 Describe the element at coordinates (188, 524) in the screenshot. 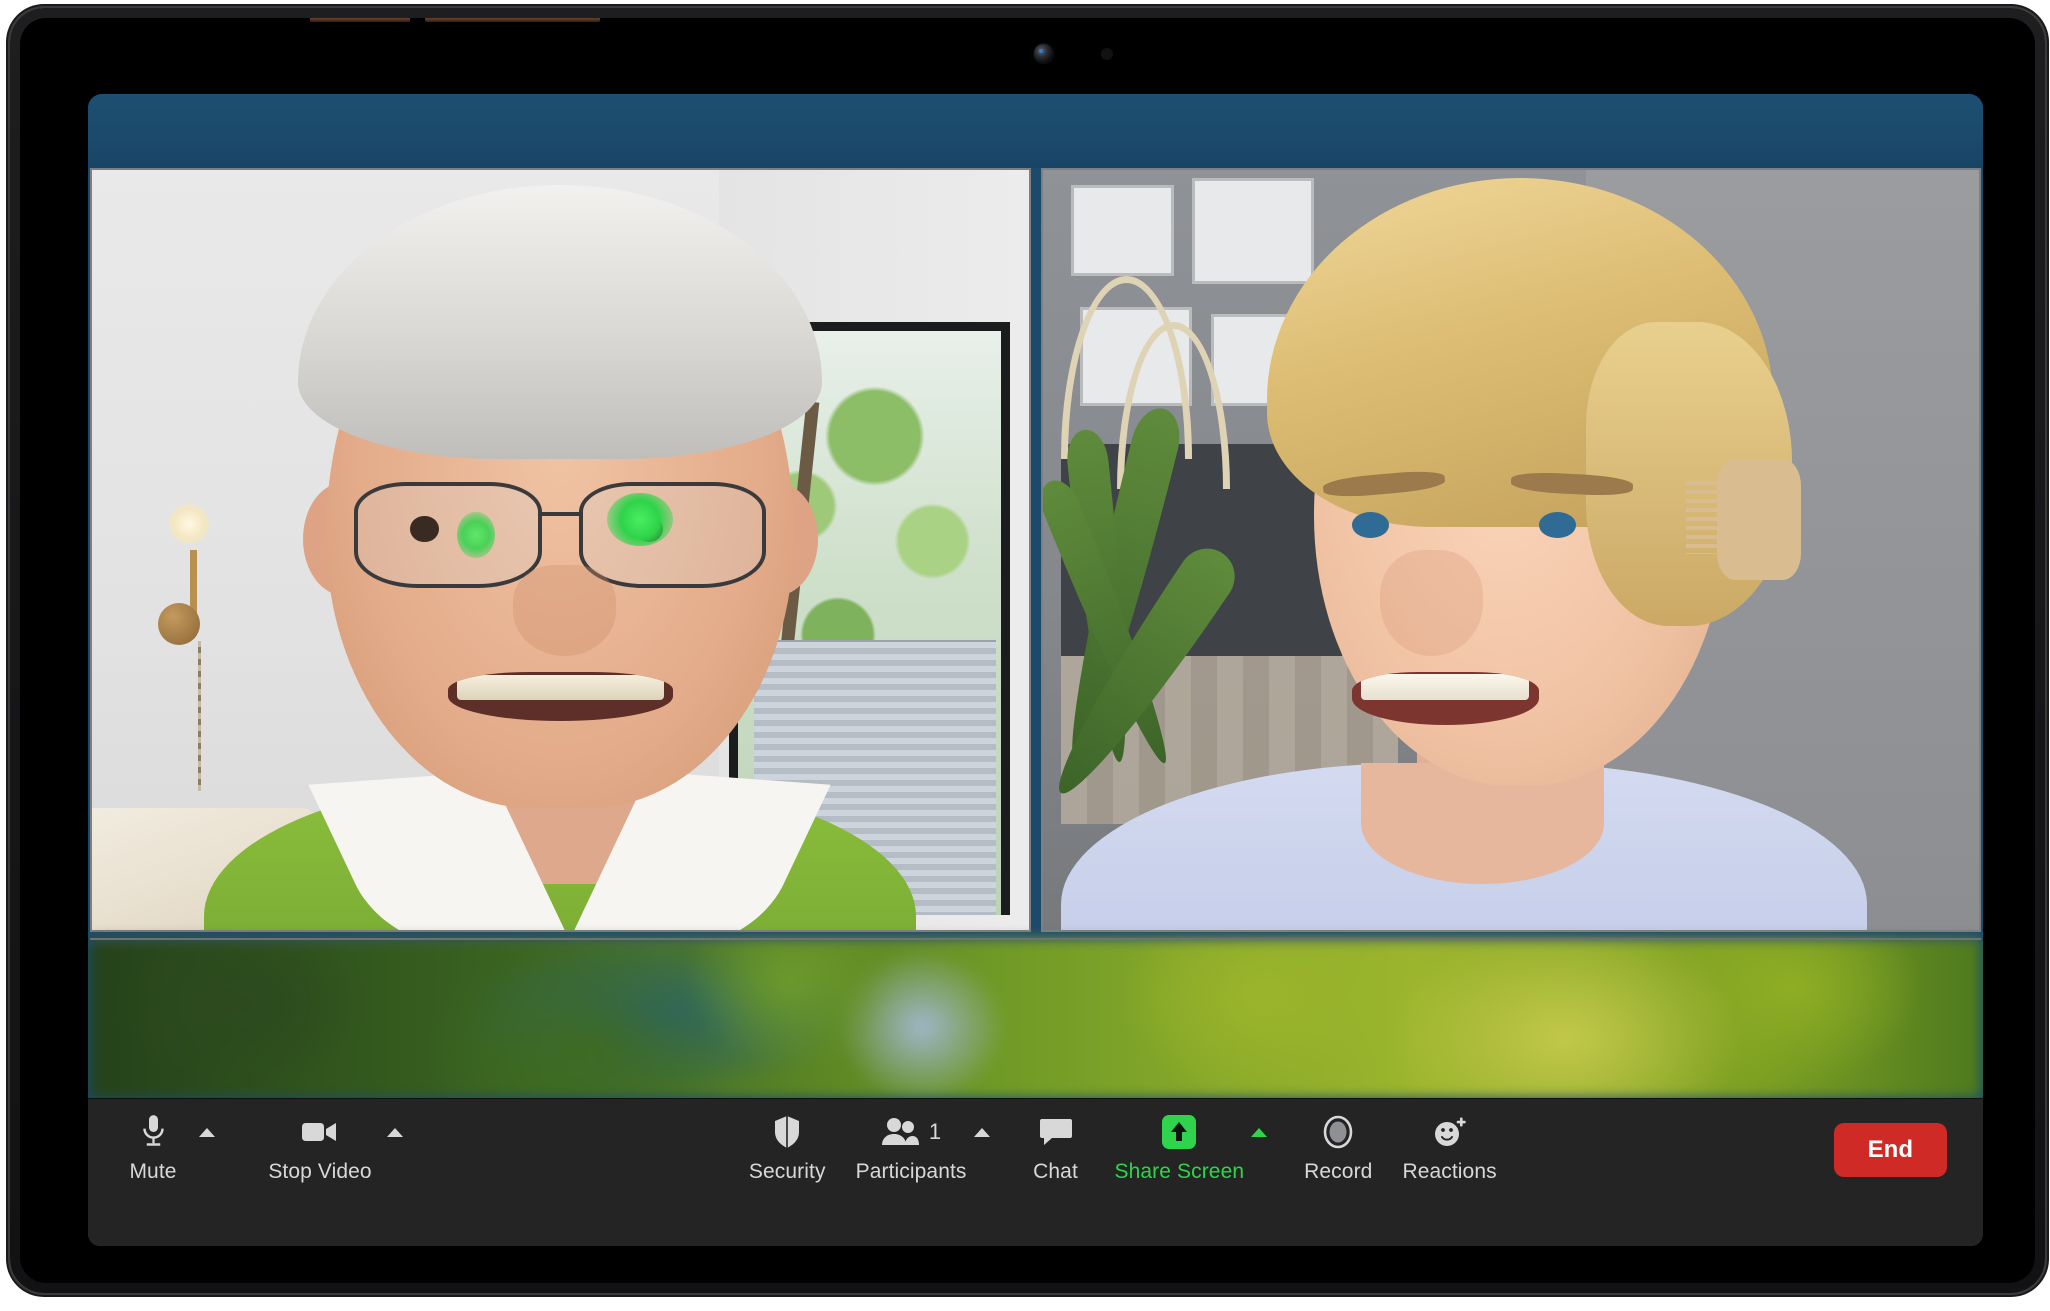

I see `wall-sconce-bulb` at that location.